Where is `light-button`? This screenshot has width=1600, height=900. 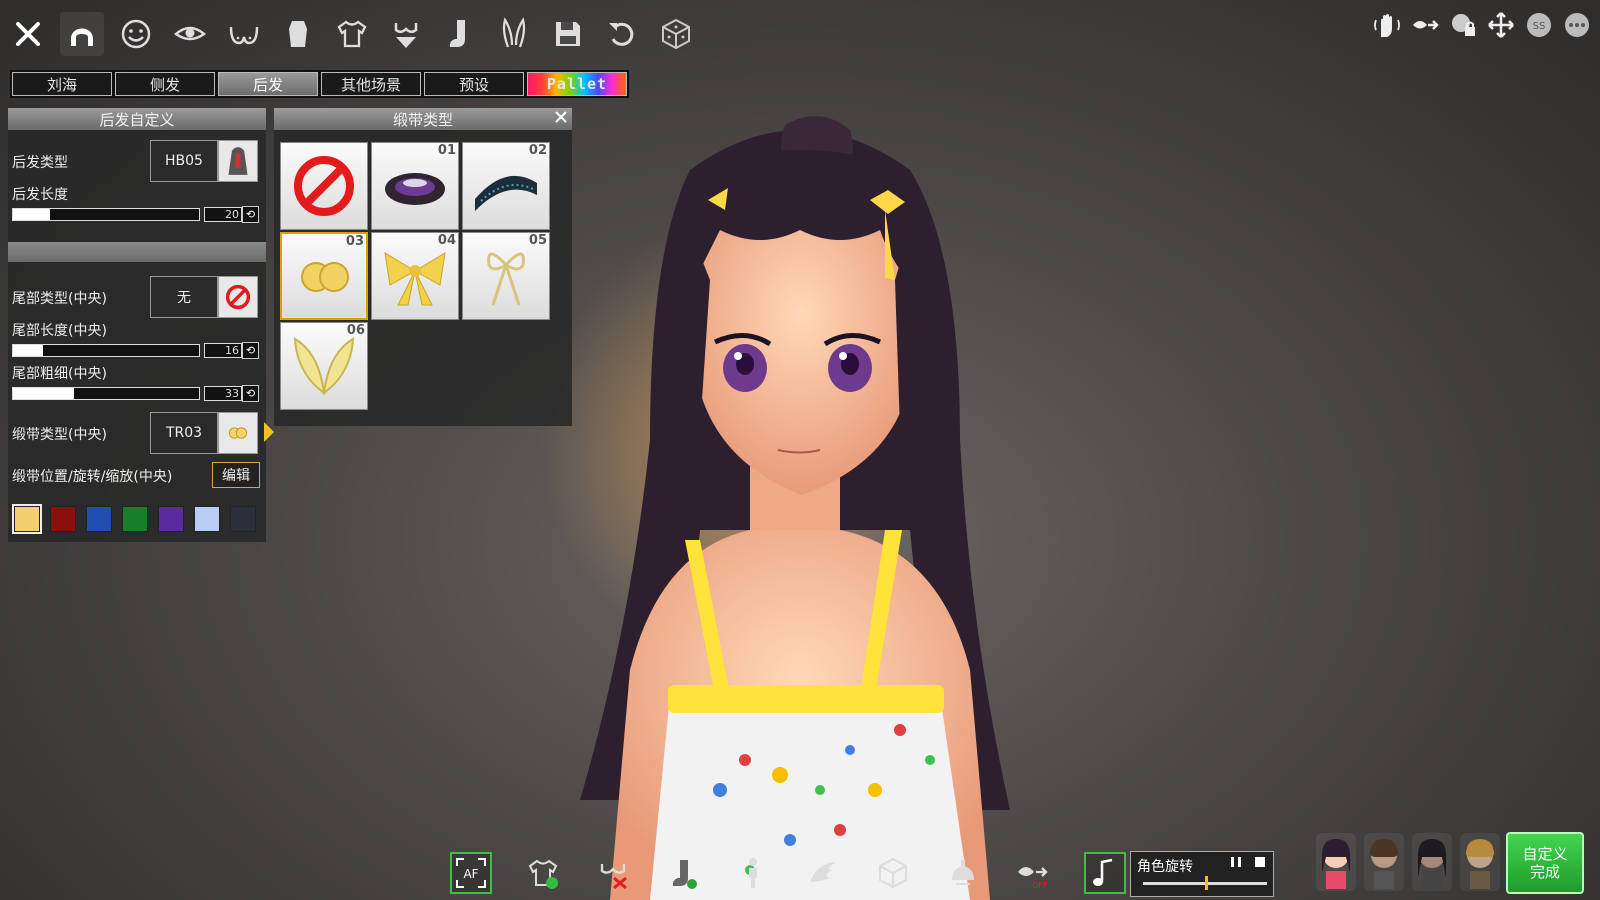 light-button is located at coordinates (963, 873).